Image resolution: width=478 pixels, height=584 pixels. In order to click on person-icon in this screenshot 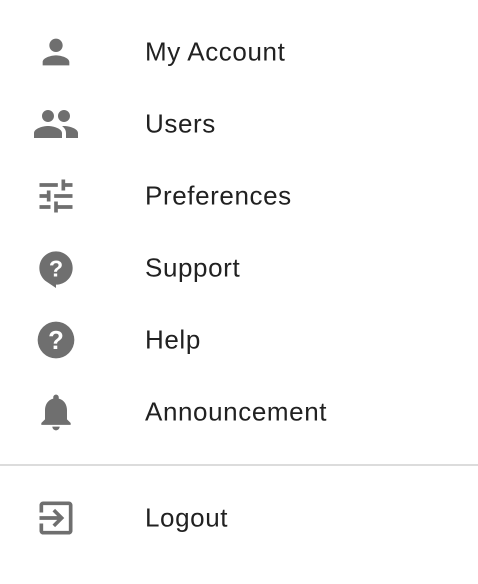, I will do `click(56, 52)`.